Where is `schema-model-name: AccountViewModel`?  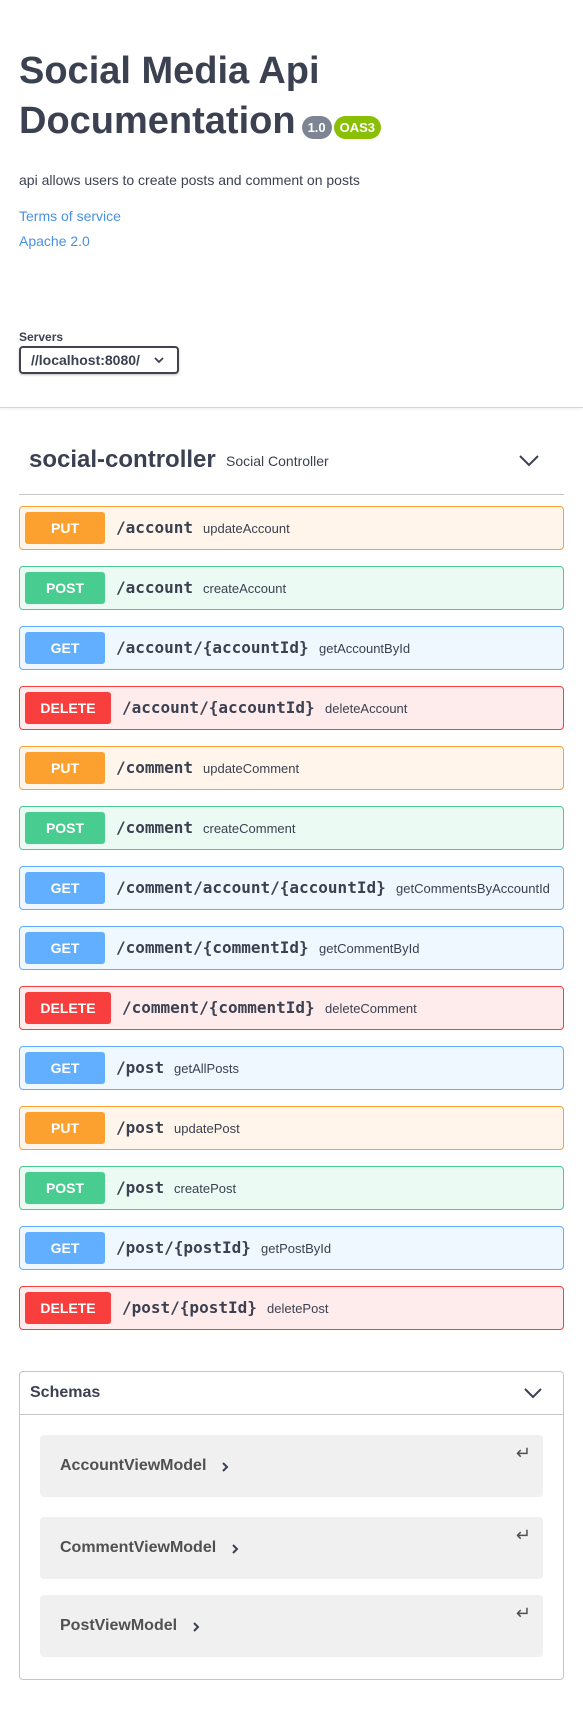
schema-model-name: AccountViewModel is located at coordinates (133, 1465).